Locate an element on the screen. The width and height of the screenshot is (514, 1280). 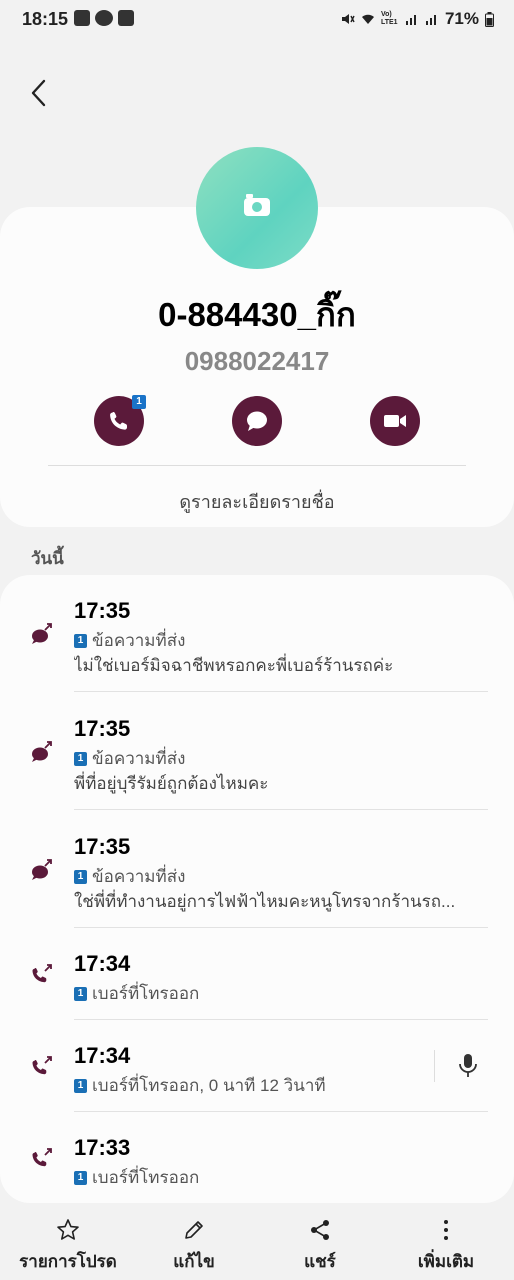
contact-avatar is located at coordinates (257, 208).